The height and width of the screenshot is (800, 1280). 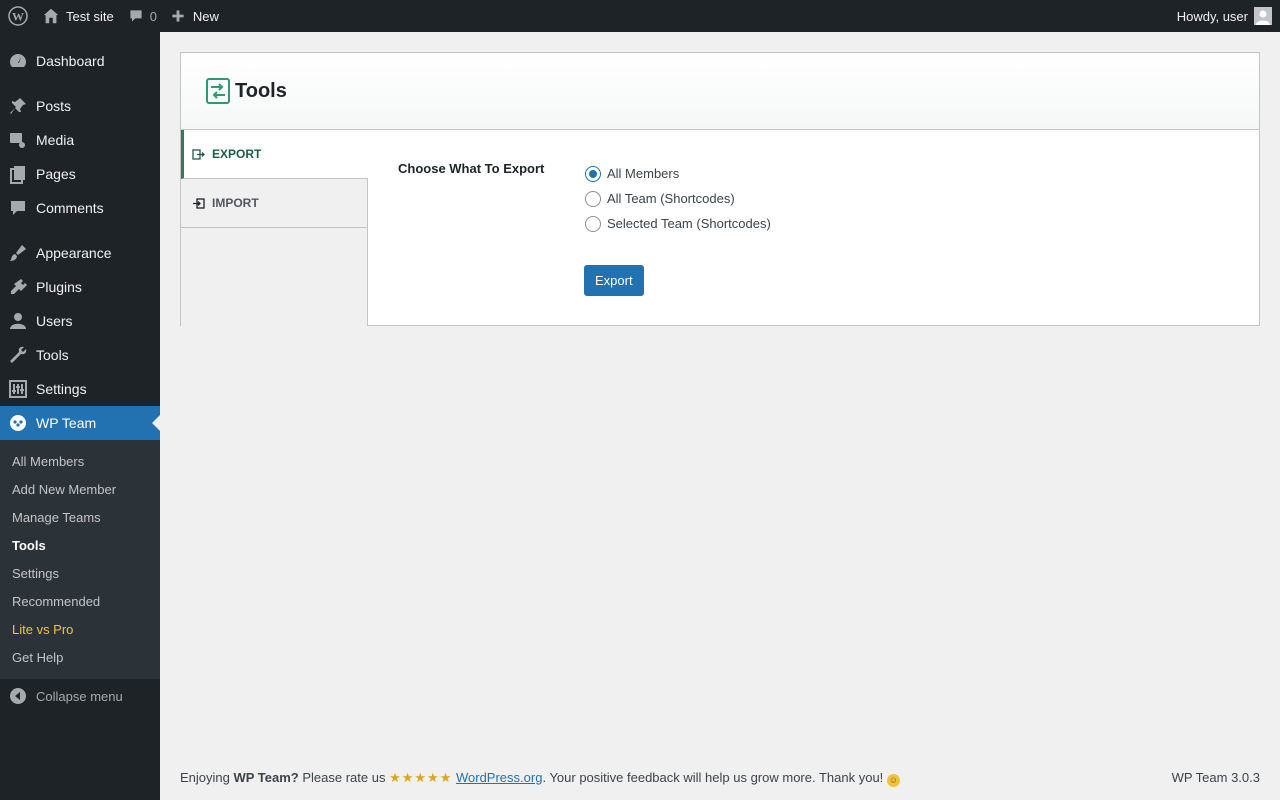 I want to click on plugin-icon, so click(x=18, y=287).